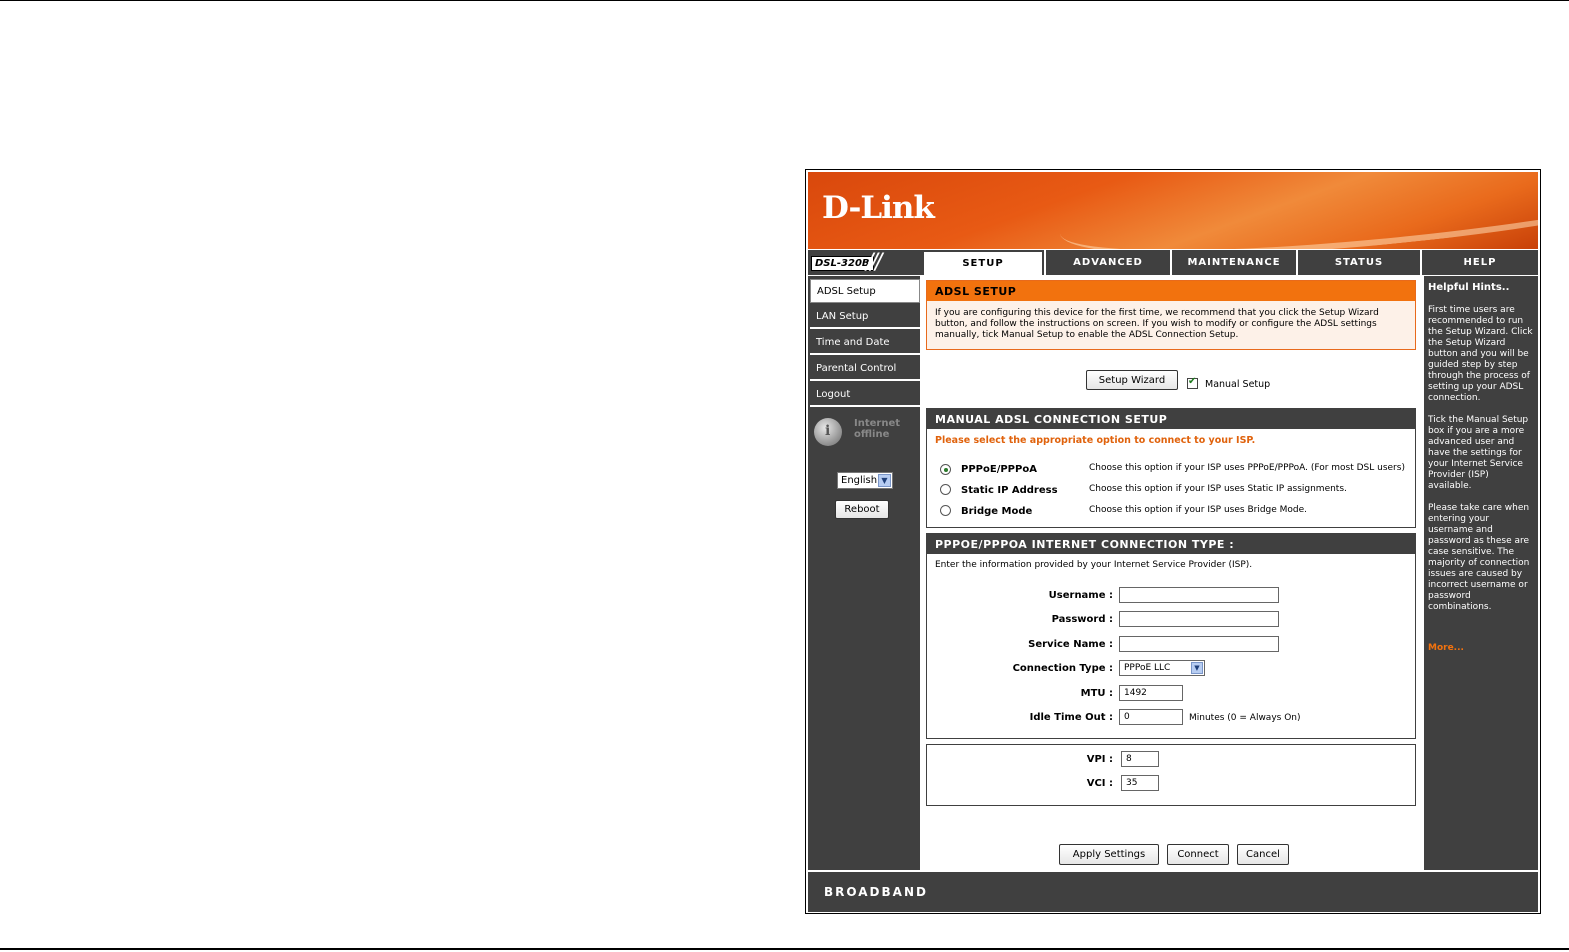  What do you see at coordinates (1096, 693) in the screenshot?
I see `mtu-label: MTU :` at bounding box center [1096, 693].